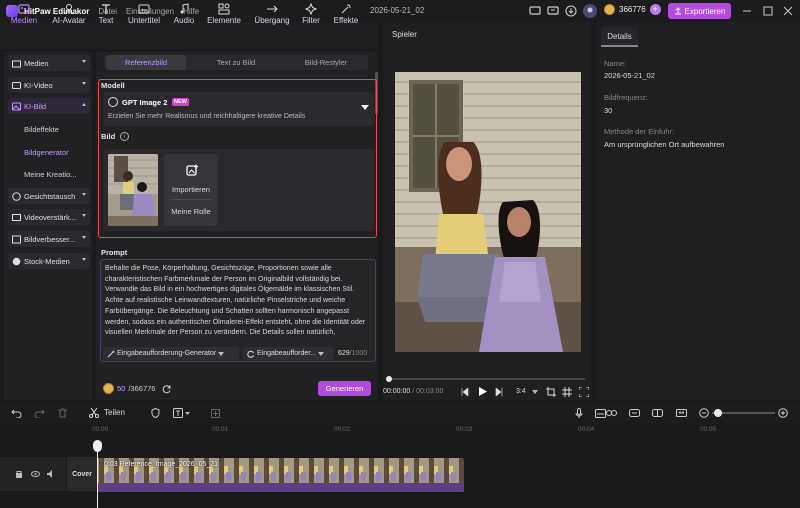  I want to click on video-icon, so click(16, 85).